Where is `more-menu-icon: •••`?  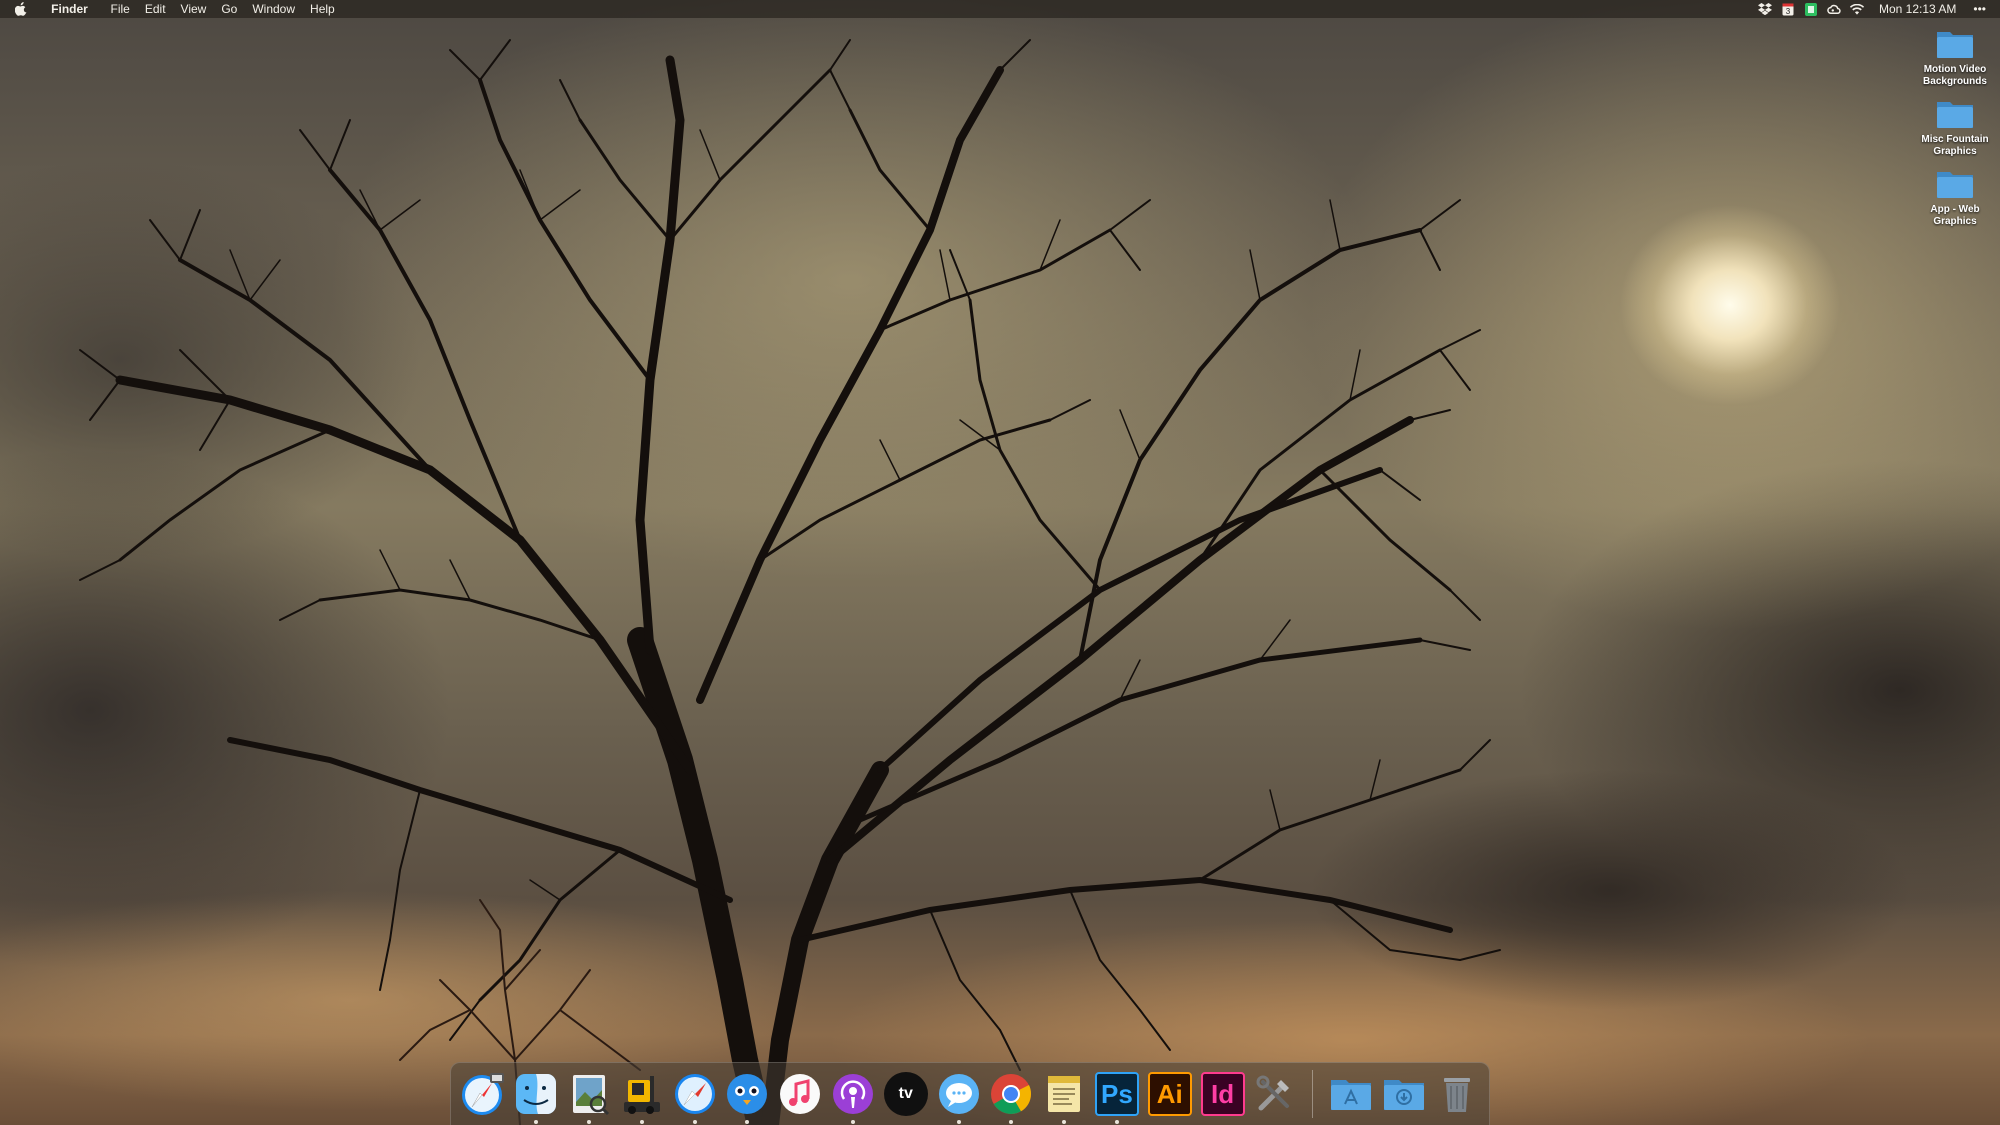 more-menu-icon: ••• is located at coordinates (1979, 9).